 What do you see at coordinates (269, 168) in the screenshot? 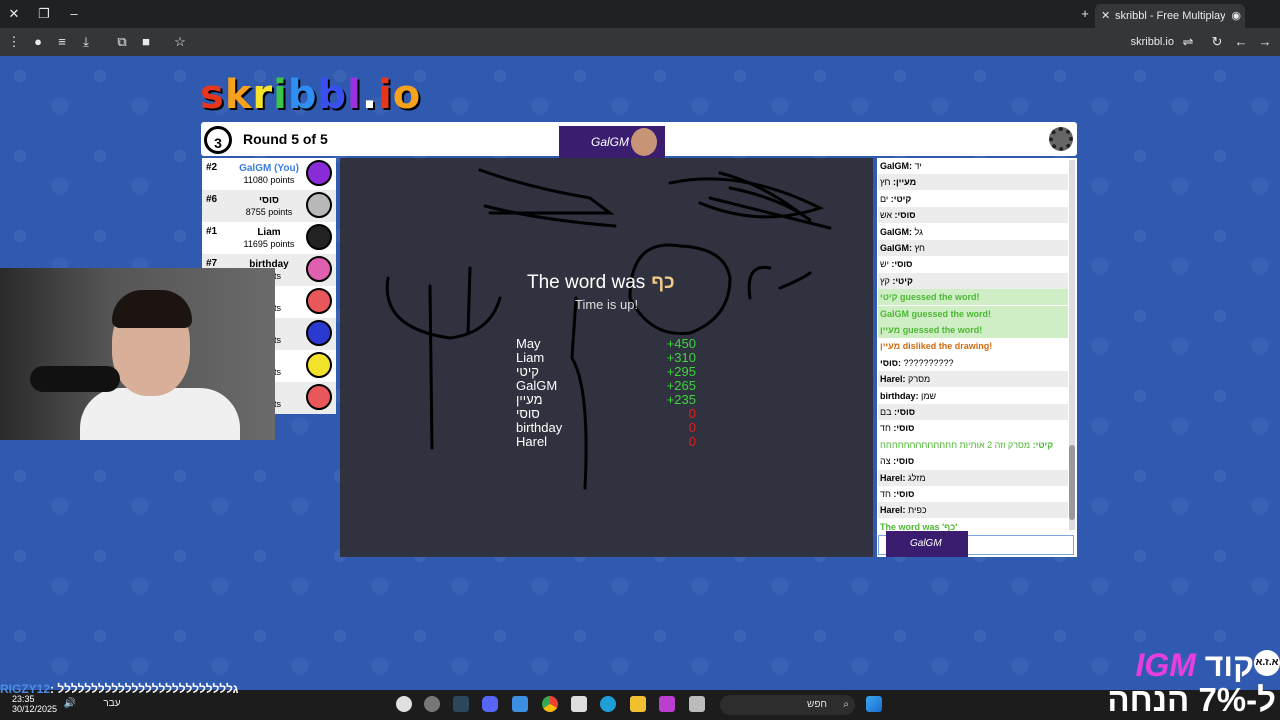
I see `player-name: GalGM (You)` at bounding box center [269, 168].